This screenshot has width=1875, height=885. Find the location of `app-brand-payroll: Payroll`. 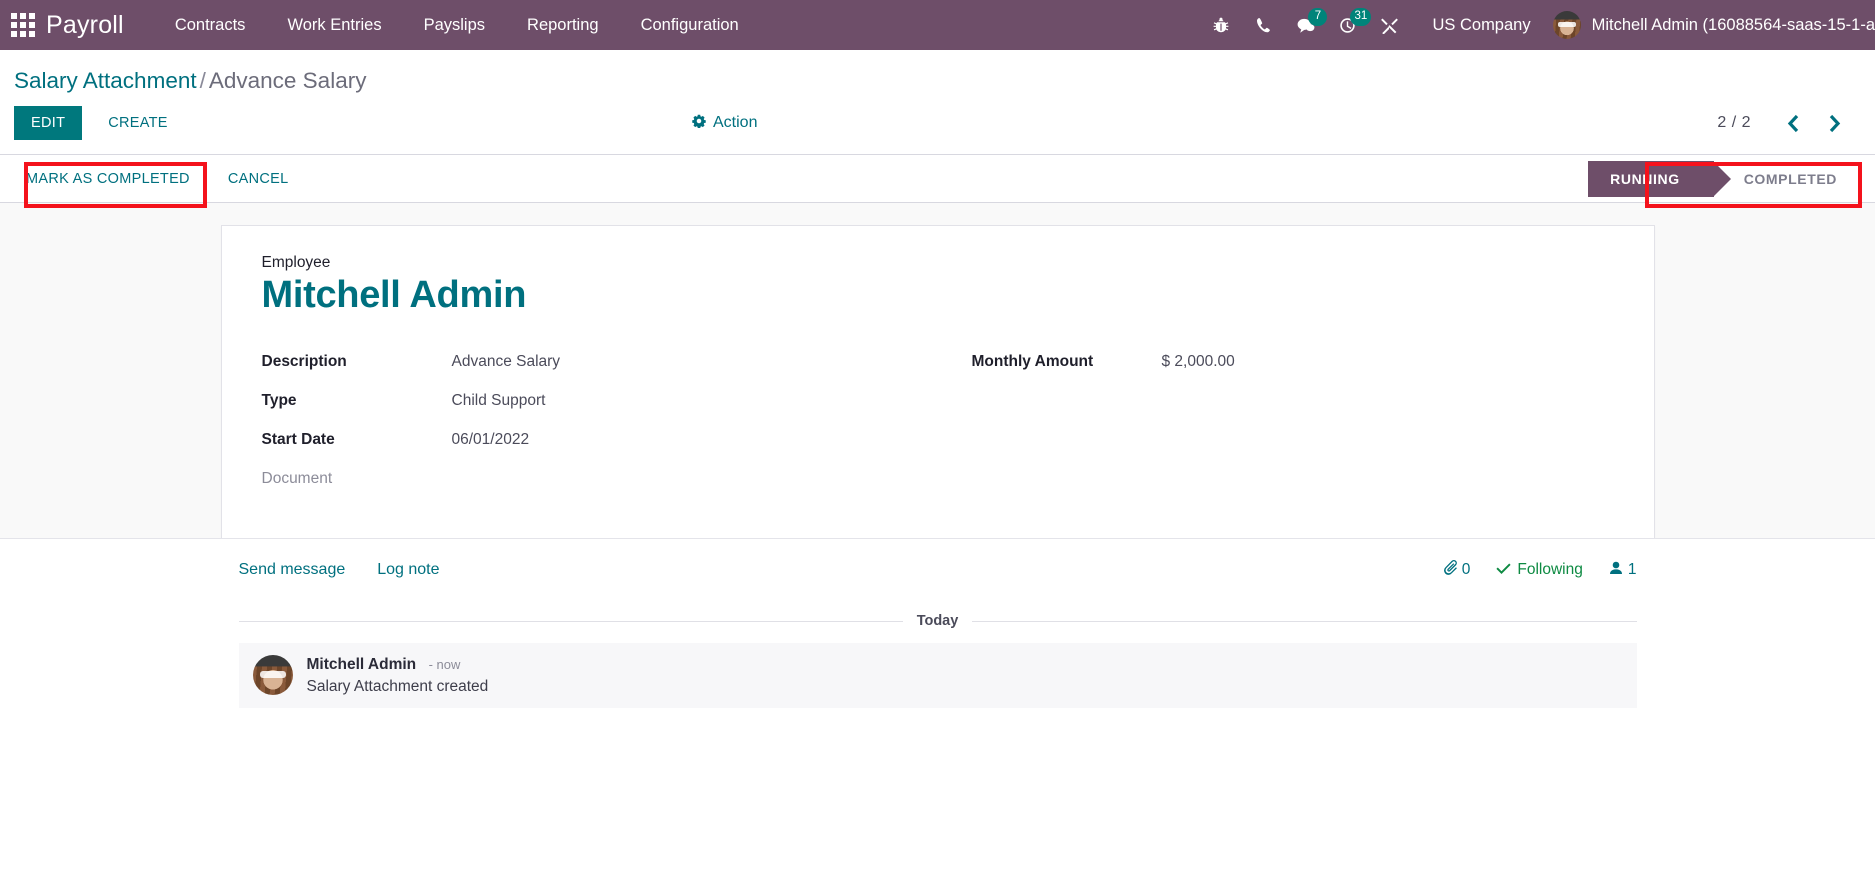

app-brand-payroll: Payroll is located at coordinates (100, 25).